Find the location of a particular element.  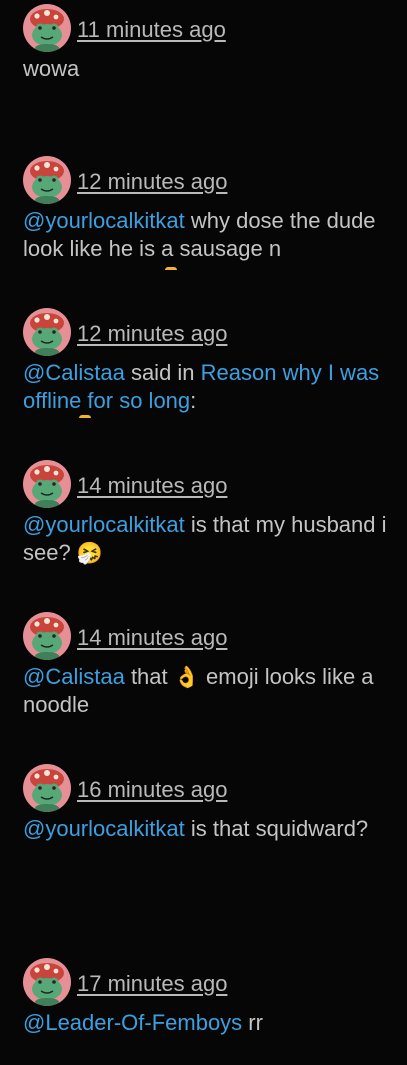

comment-text-content: is that squidward? is located at coordinates (276, 828).